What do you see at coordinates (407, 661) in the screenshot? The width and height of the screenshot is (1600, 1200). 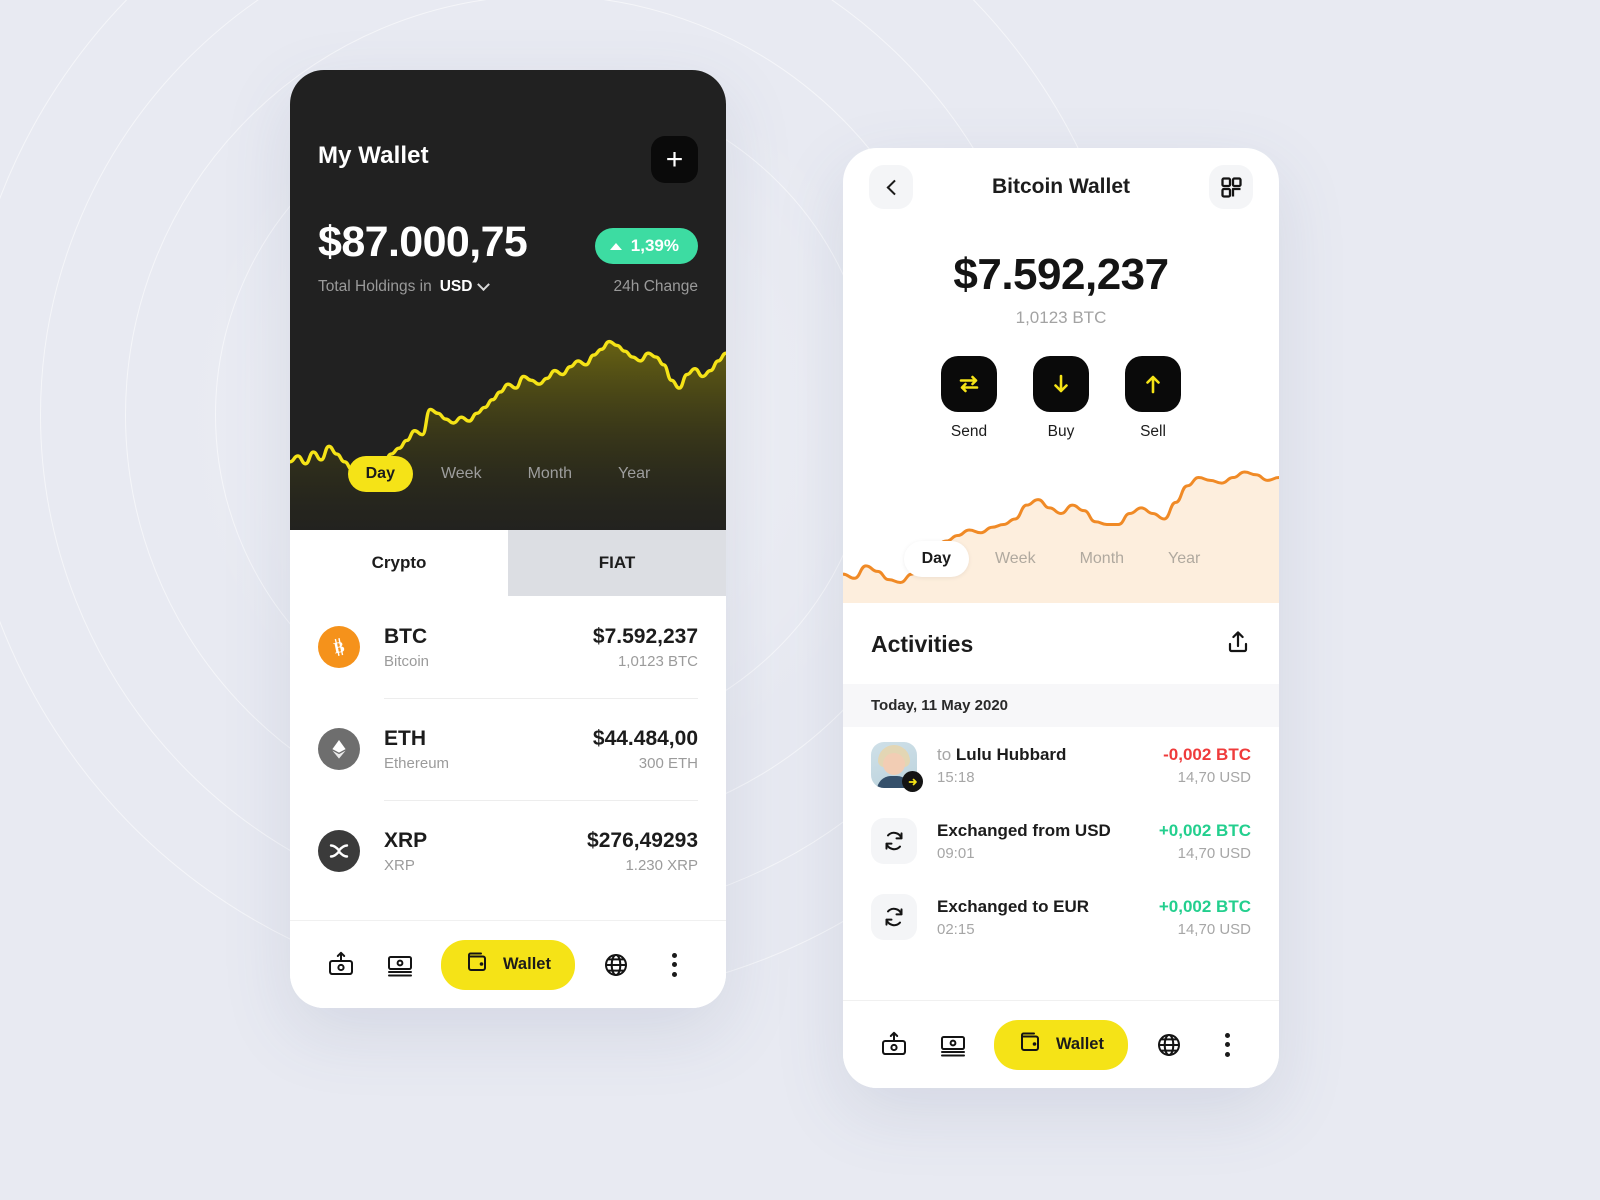 I see `coin-name: Bitcoin` at bounding box center [407, 661].